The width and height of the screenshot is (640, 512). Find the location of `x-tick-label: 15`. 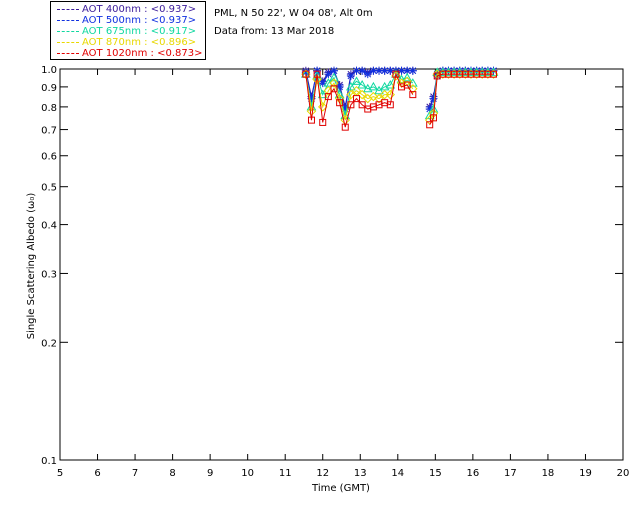

x-tick-label: 15 is located at coordinates (435, 473).